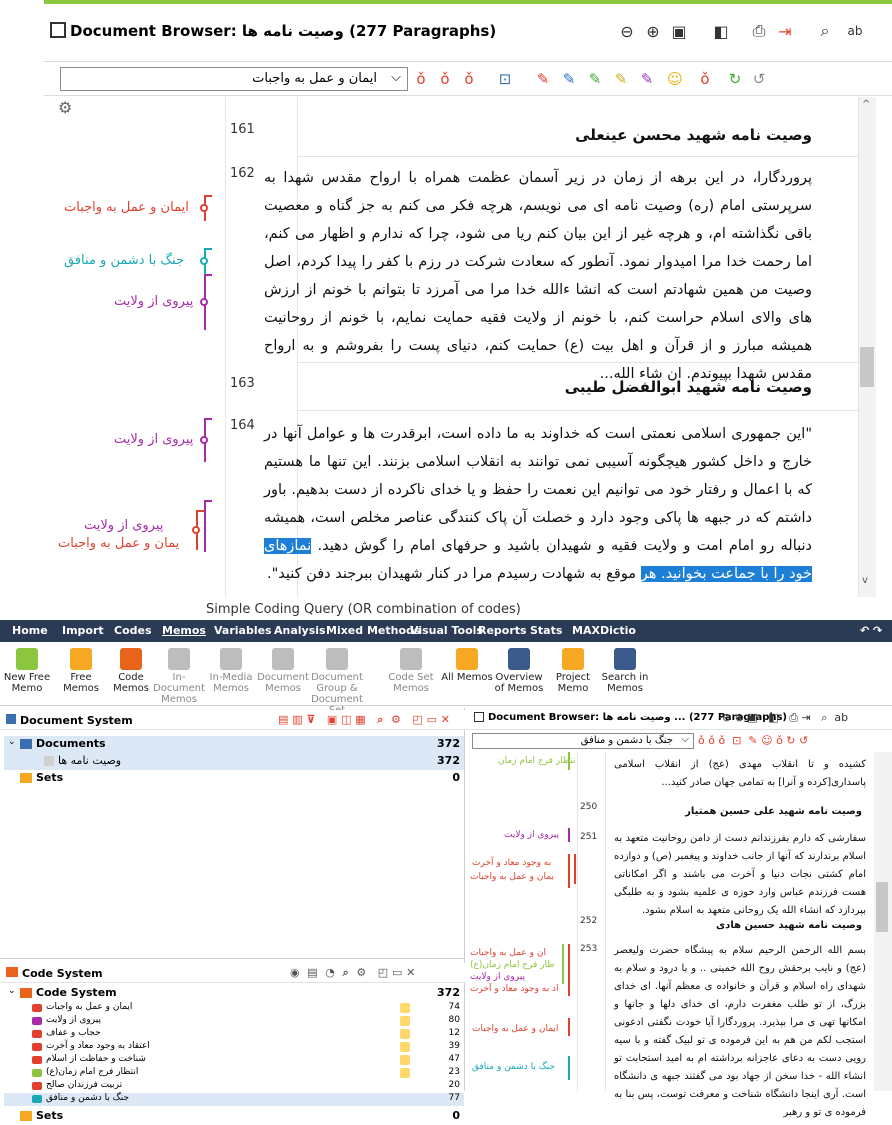  What do you see at coordinates (234, 1060) in the screenshot?
I see `code-row: شناخت و حفاظت از اسلام 47` at bounding box center [234, 1060].